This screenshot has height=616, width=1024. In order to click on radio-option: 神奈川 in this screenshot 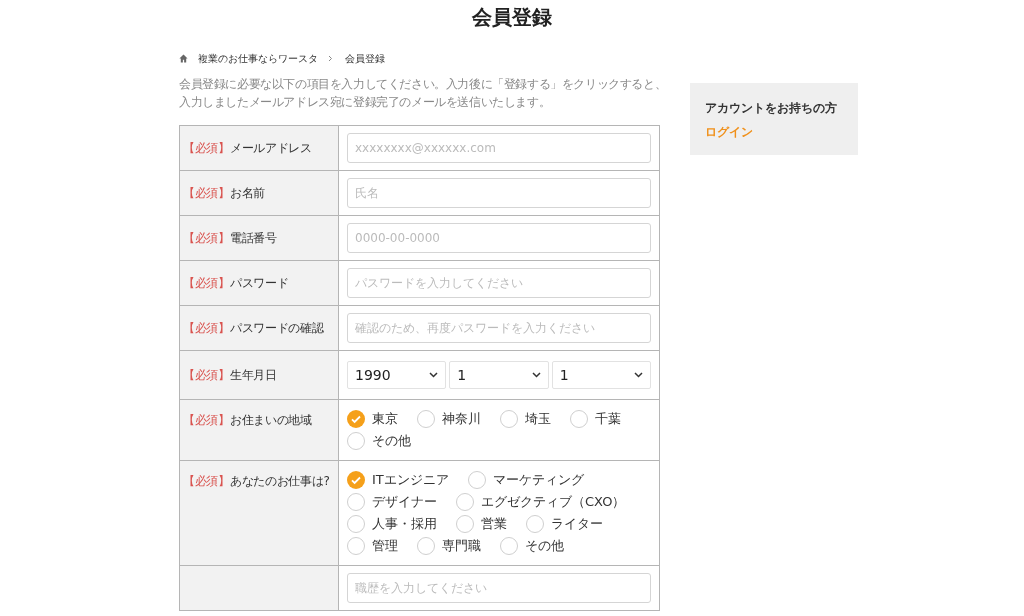, I will do `click(449, 419)`.